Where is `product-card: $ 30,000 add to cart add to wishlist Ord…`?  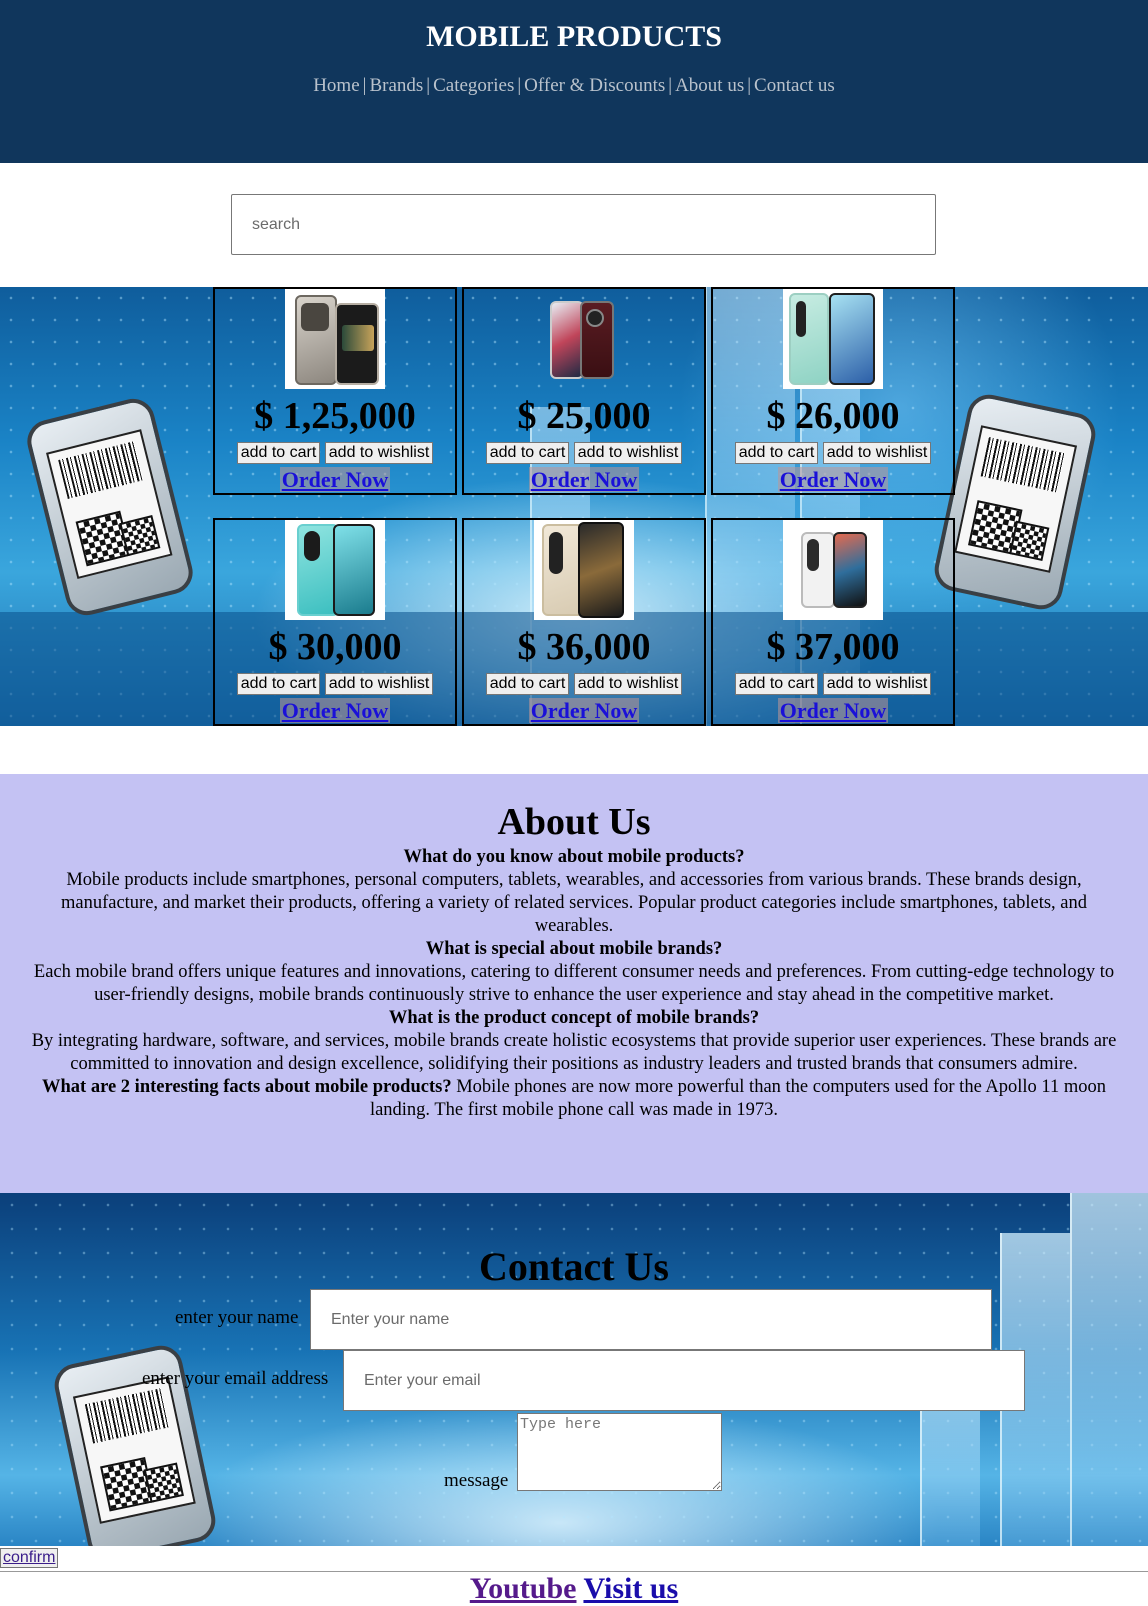 product-card: $ 30,000 add to cart add to wishlist Ord… is located at coordinates (335, 622).